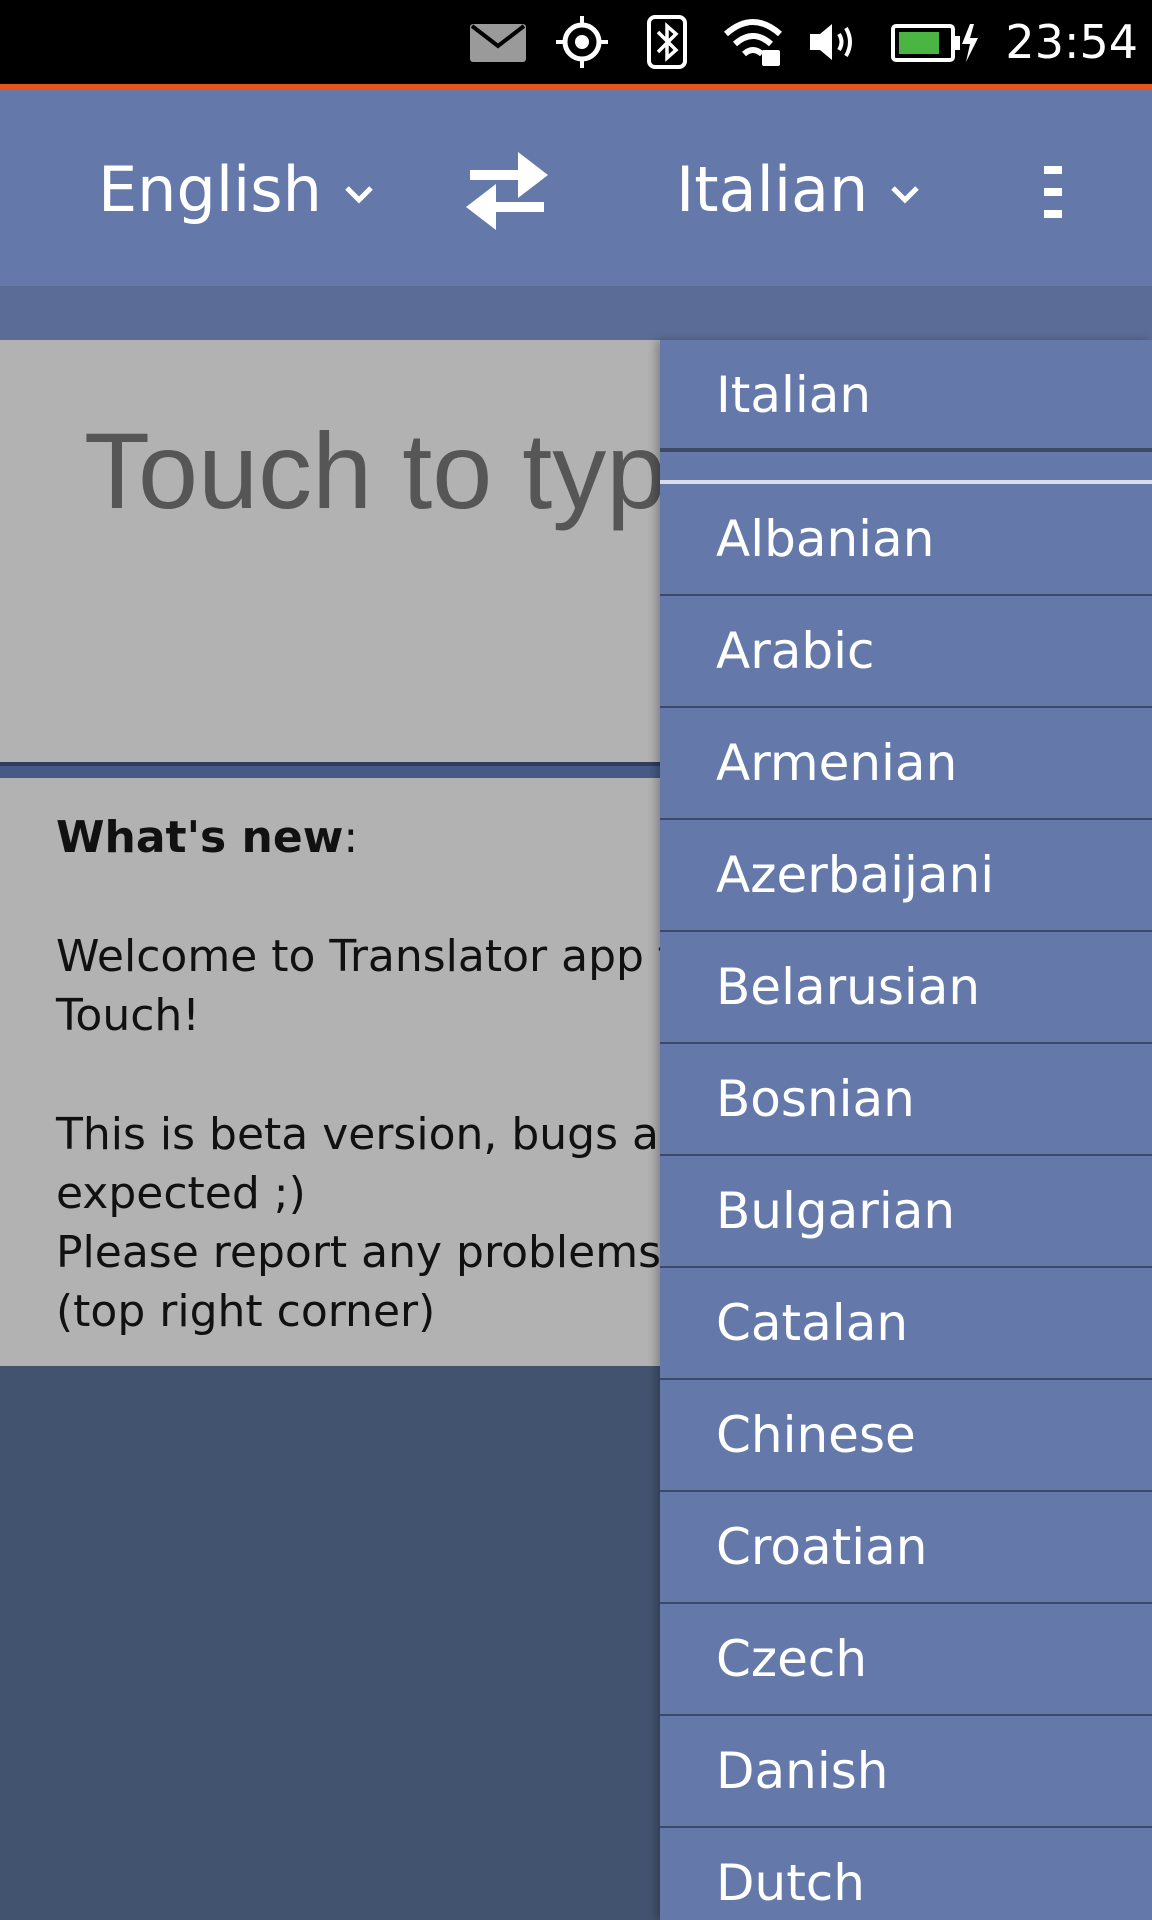  I want to click on status-bar: 23:54, so click(576, 45).